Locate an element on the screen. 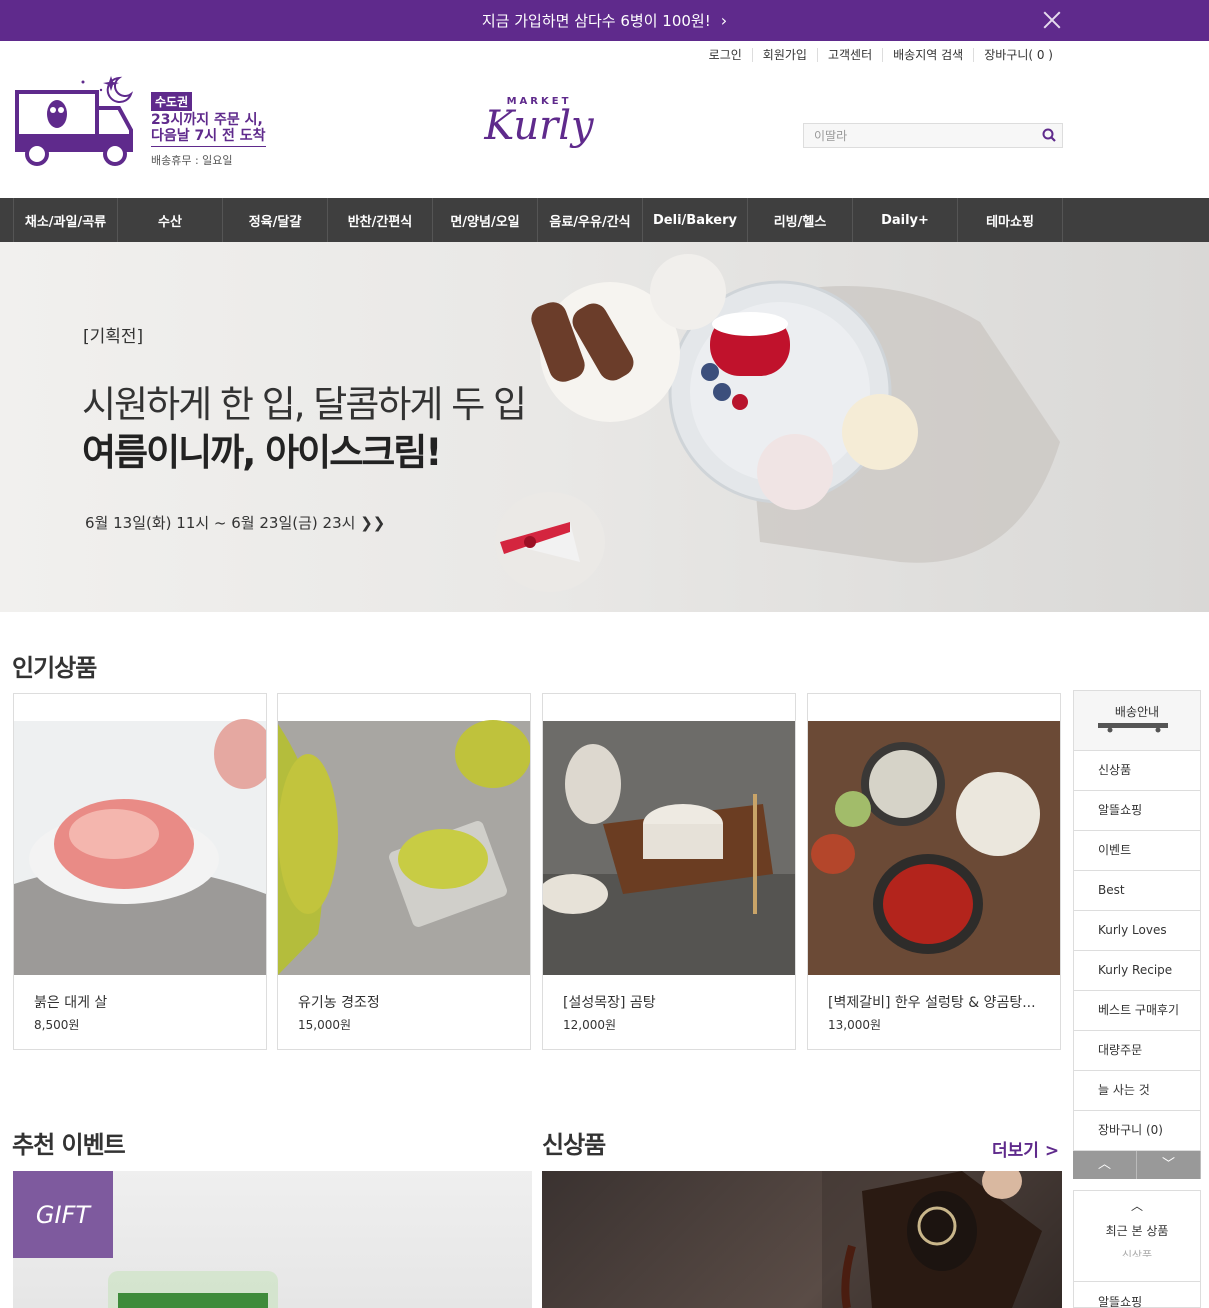 The height and width of the screenshot is (1308, 1209). user-menu: 로그인 회원가입 고객센터 배송지역 검색 장바구니( 0 ) is located at coordinates (881, 55).